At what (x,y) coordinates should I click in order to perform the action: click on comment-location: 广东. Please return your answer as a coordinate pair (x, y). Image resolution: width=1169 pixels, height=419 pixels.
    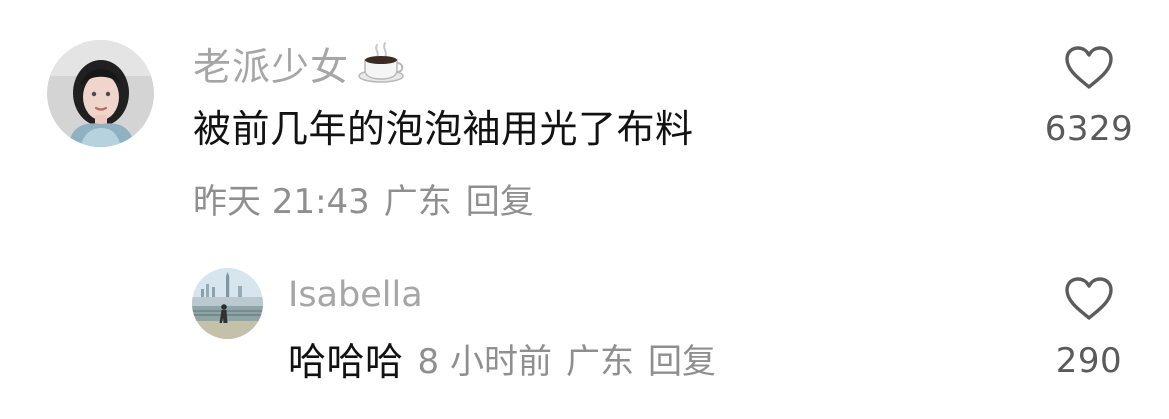
    Looking at the image, I should click on (417, 202).